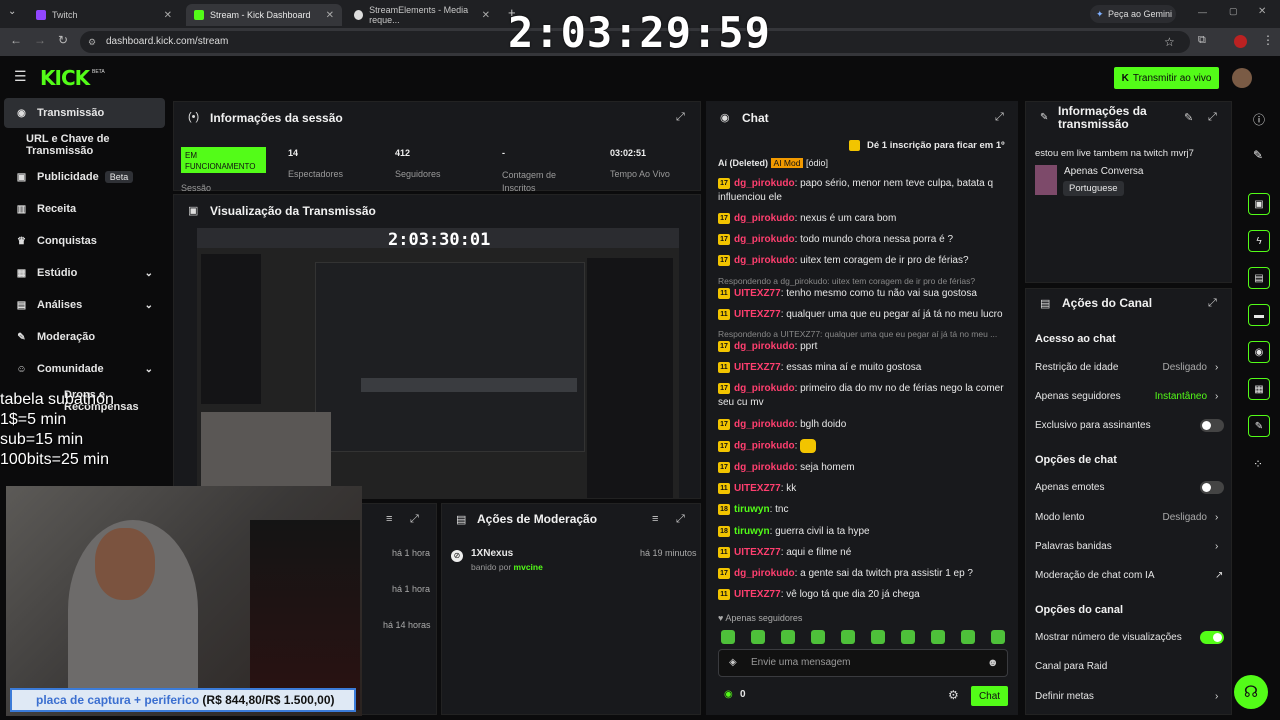  Describe the element at coordinates (438, 363) in the screenshot. I see `stream-preview-video` at that location.